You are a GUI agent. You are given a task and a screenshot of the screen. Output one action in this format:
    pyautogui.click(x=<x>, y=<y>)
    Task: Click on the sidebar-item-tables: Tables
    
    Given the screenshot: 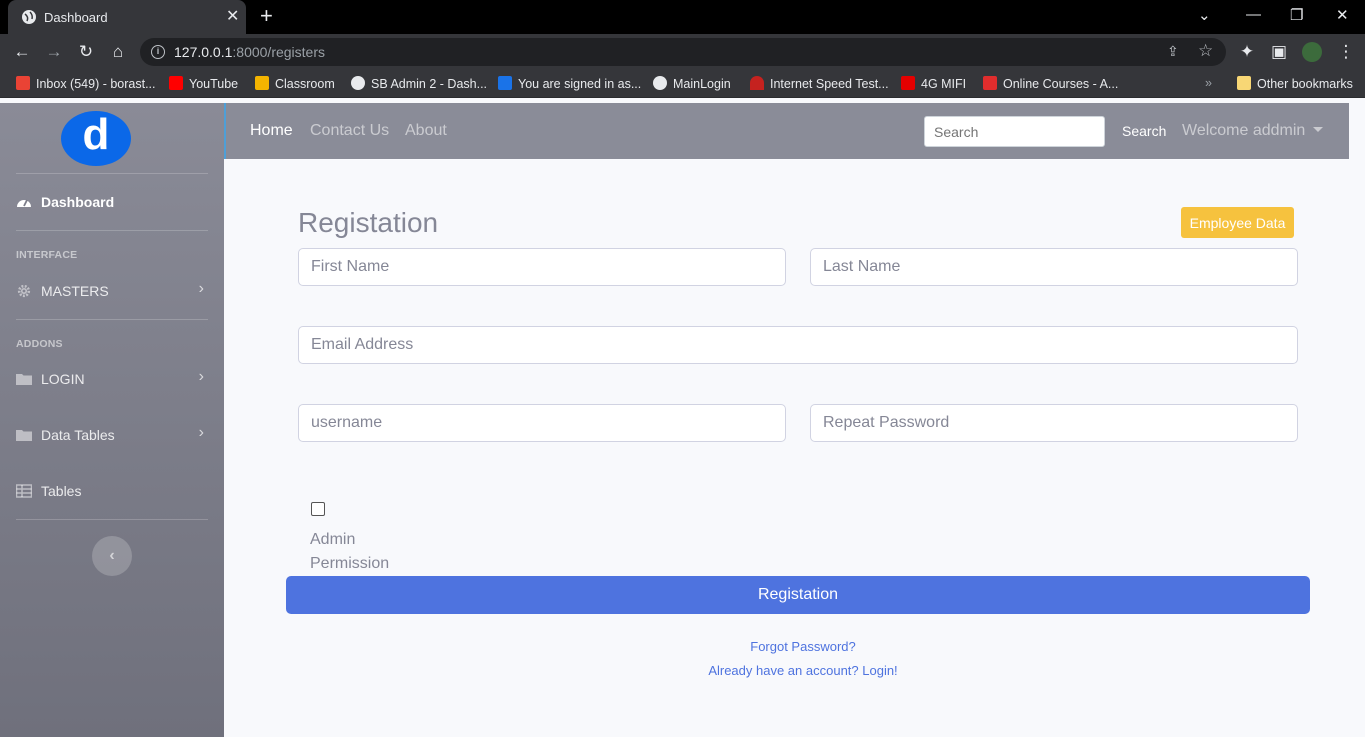 What is the action you would take?
    pyautogui.click(x=112, y=492)
    